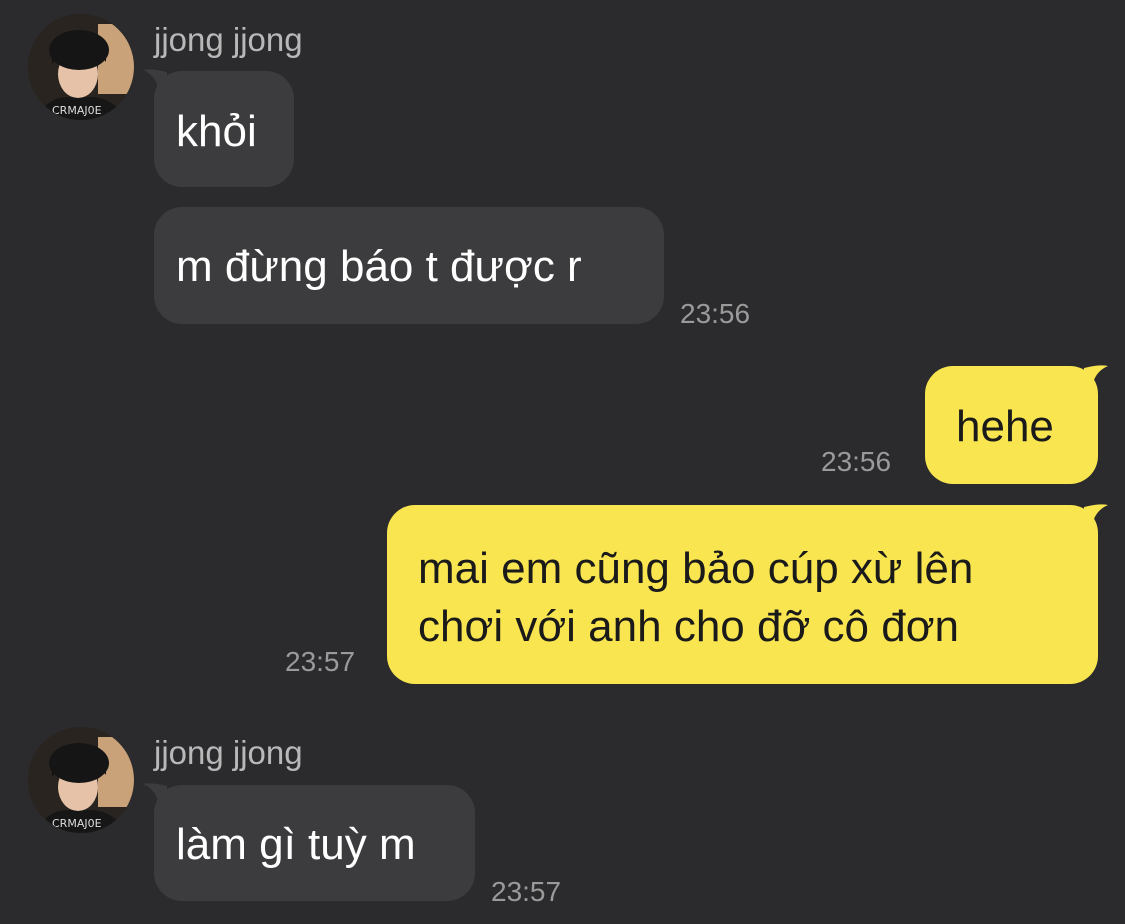  I want to click on message-text-line: mai em cũng bảo cúp xừ lên, so click(696, 568).